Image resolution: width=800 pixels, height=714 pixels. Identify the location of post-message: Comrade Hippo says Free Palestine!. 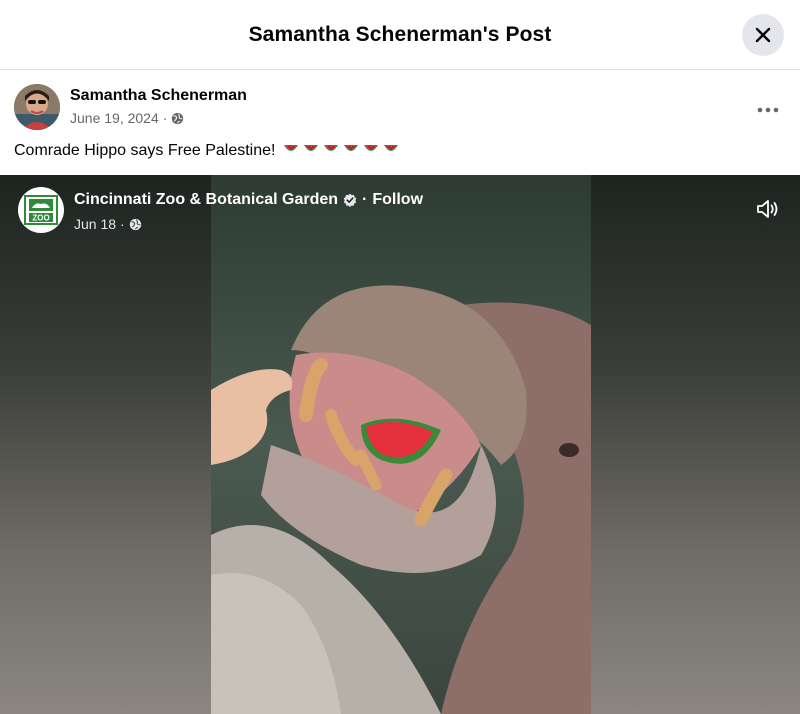
(145, 150).